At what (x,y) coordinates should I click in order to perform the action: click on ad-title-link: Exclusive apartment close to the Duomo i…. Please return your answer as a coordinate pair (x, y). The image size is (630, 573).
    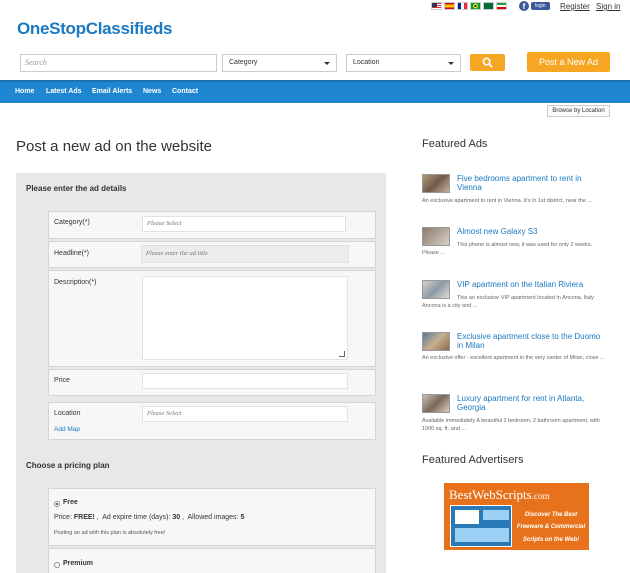
    Looking at the image, I should click on (532, 341).